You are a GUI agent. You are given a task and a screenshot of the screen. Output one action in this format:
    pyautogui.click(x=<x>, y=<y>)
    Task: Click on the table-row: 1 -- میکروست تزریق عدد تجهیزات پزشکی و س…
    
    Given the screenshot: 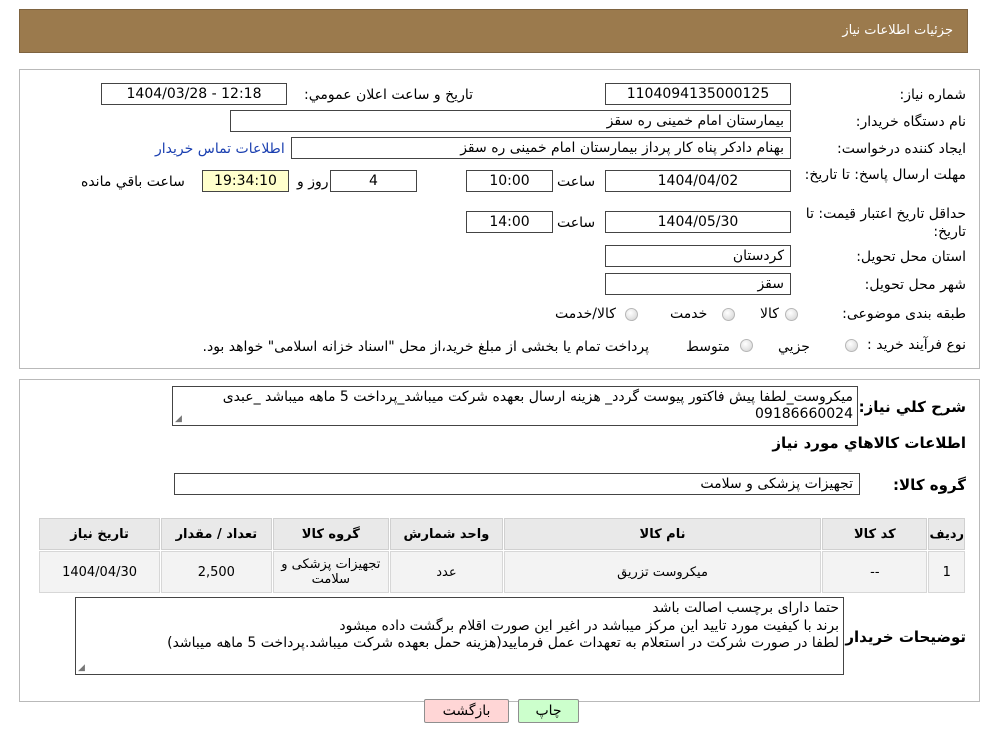 What is the action you would take?
    pyautogui.click(x=501, y=572)
    